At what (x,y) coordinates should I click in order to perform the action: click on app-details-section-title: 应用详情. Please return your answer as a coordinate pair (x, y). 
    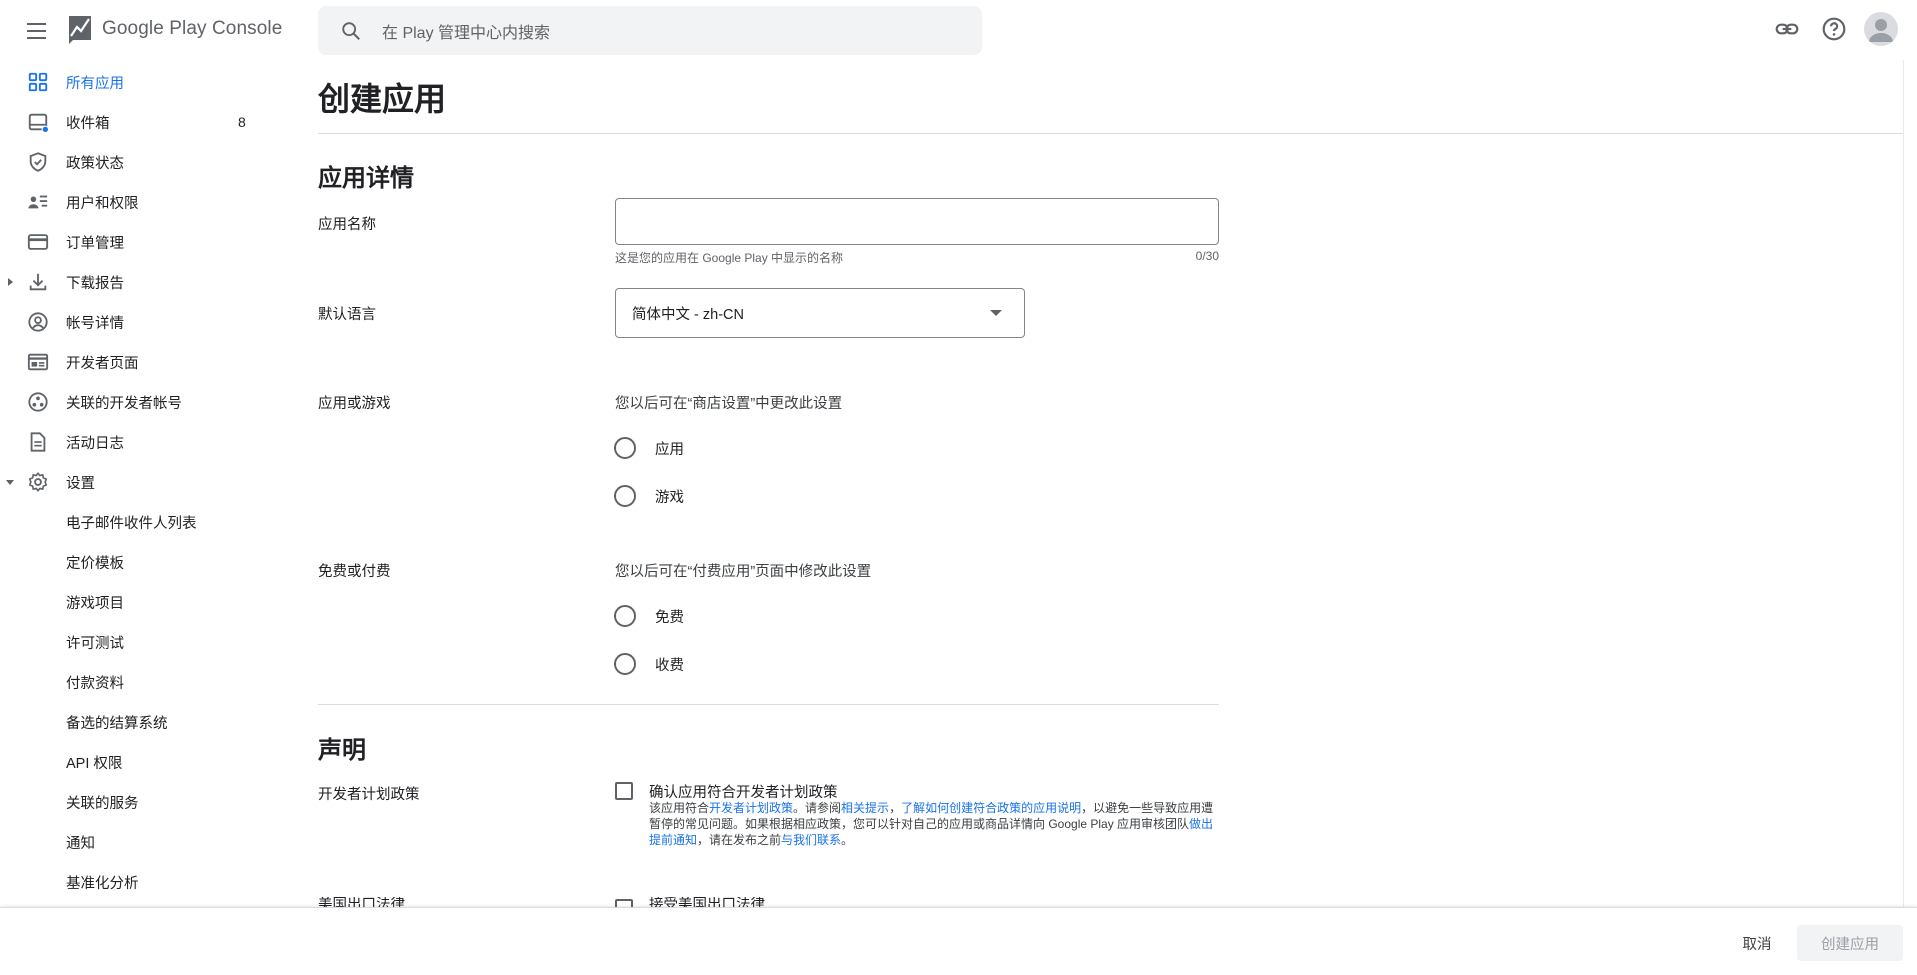
    Looking at the image, I should click on (366, 178).